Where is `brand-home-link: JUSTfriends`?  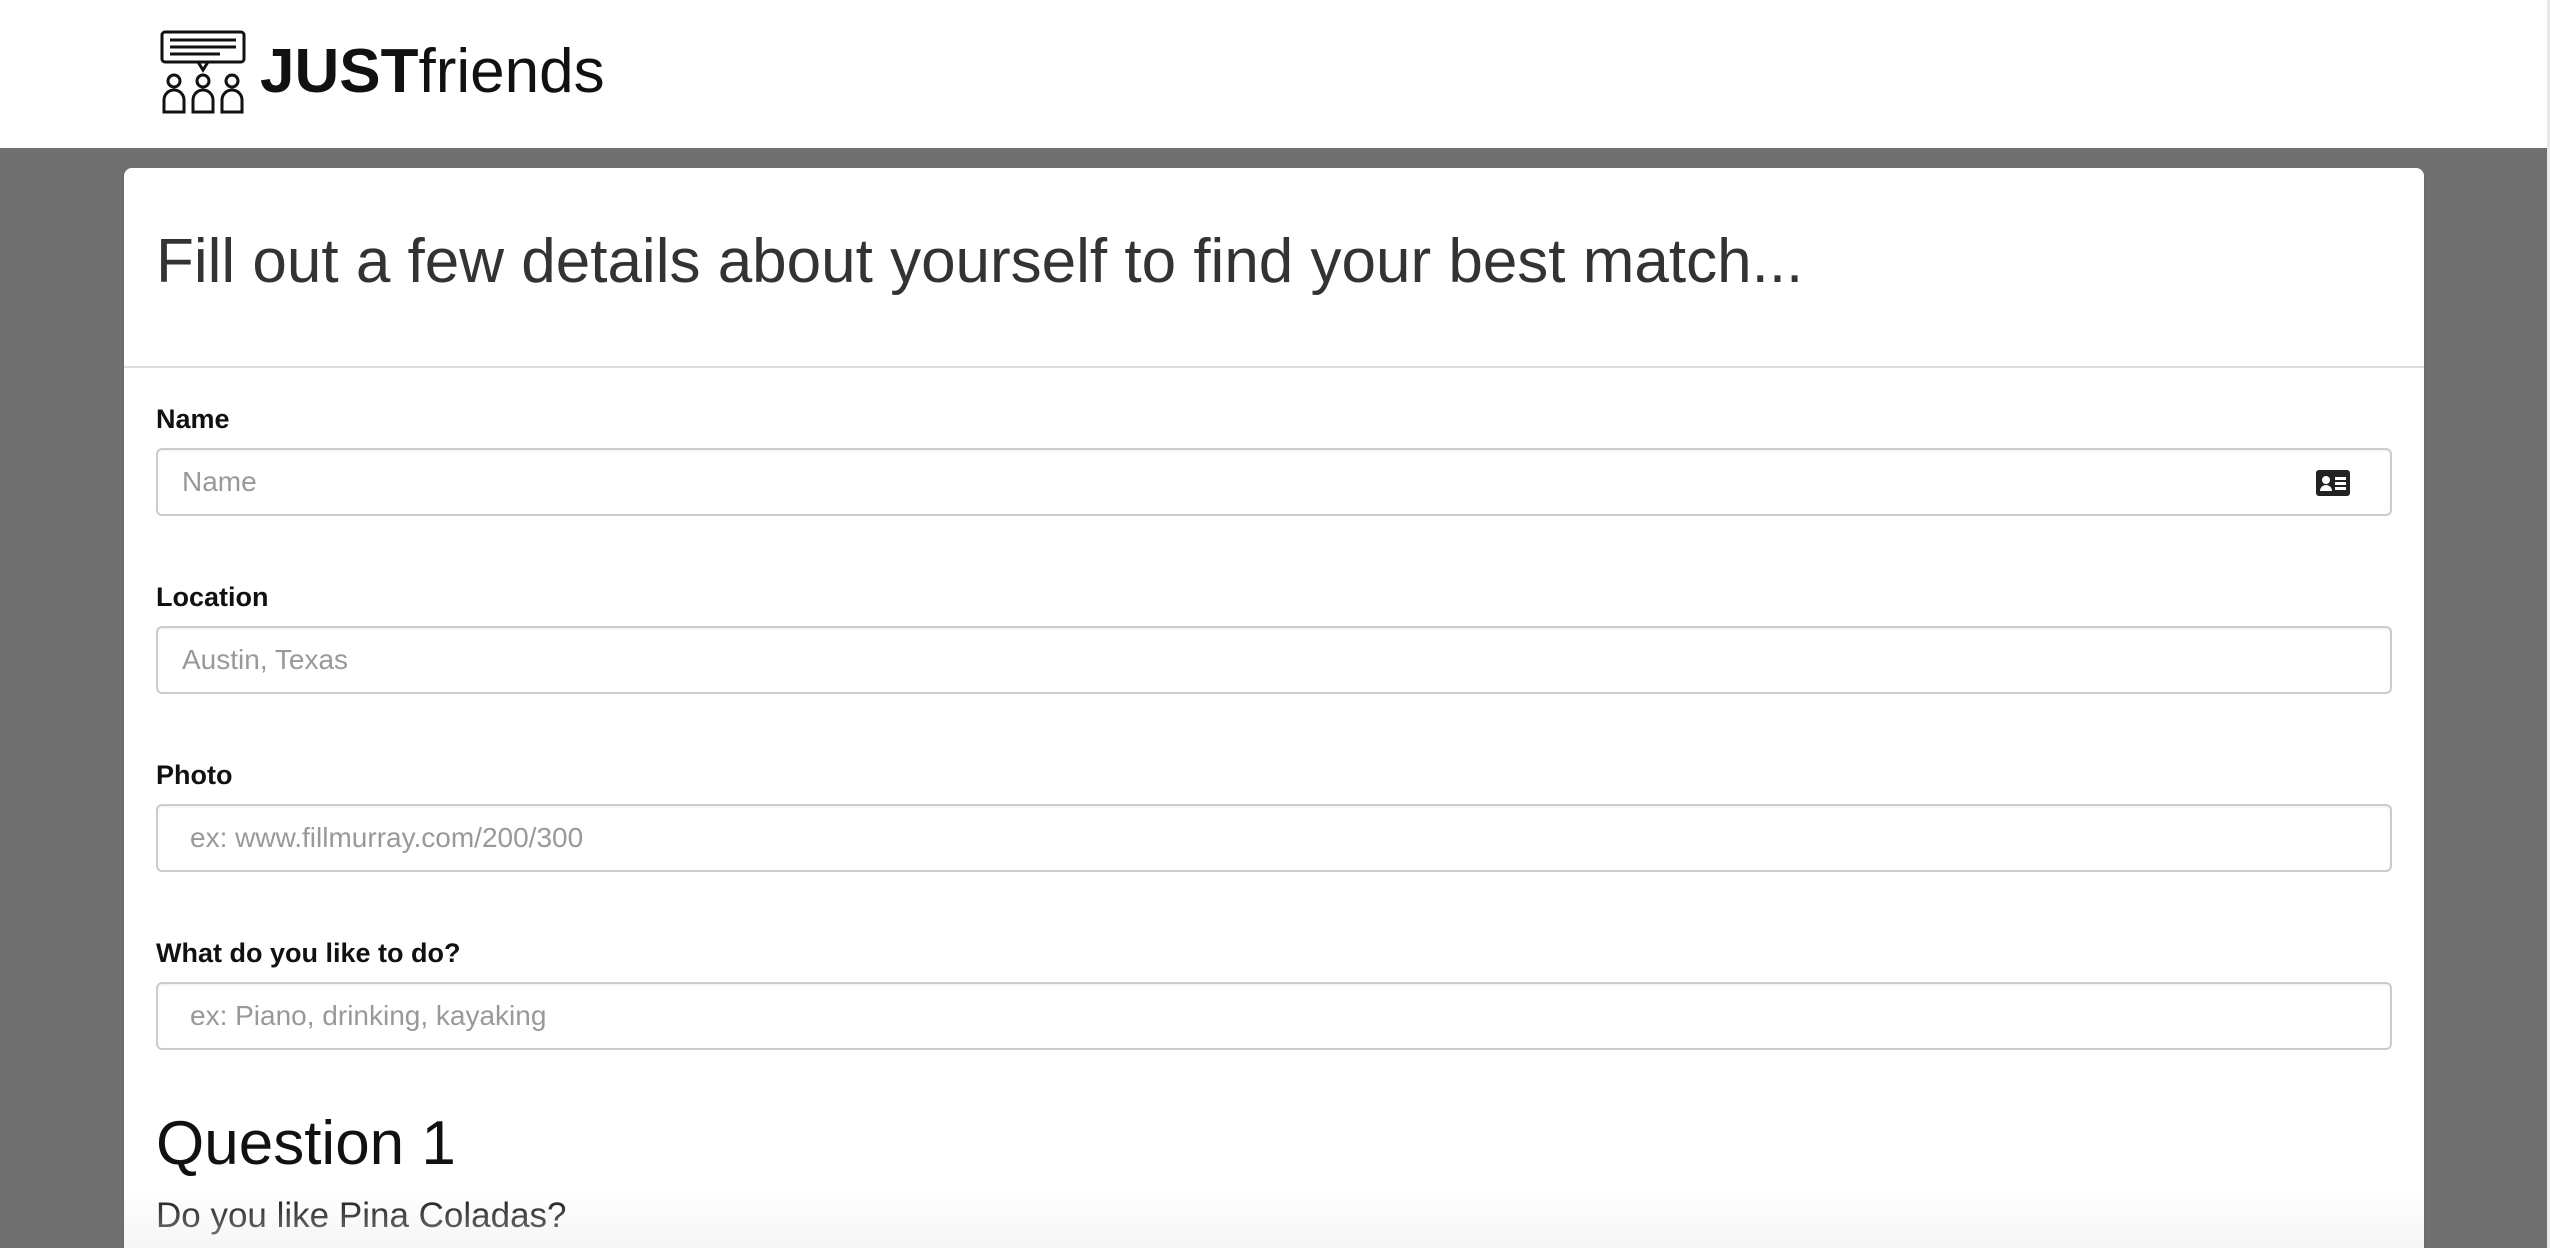
brand-home-link: JUSTfriends is located at coordinates (382, 72).